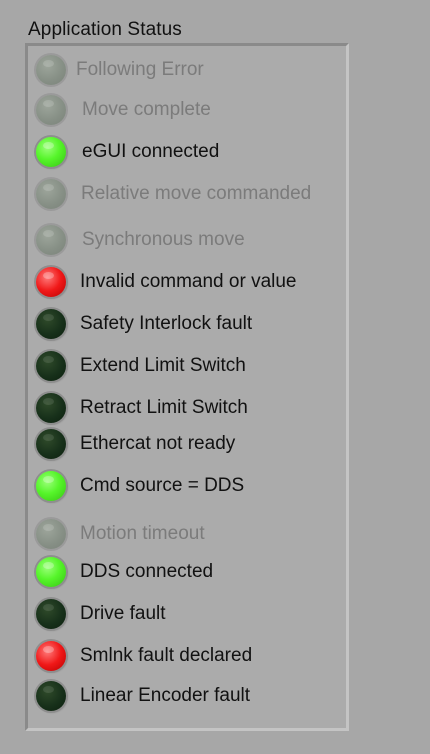 The image size is (430, 754). I want to click on status-row-safety-interlock: Safety Interlock fault, so click(144, 324).